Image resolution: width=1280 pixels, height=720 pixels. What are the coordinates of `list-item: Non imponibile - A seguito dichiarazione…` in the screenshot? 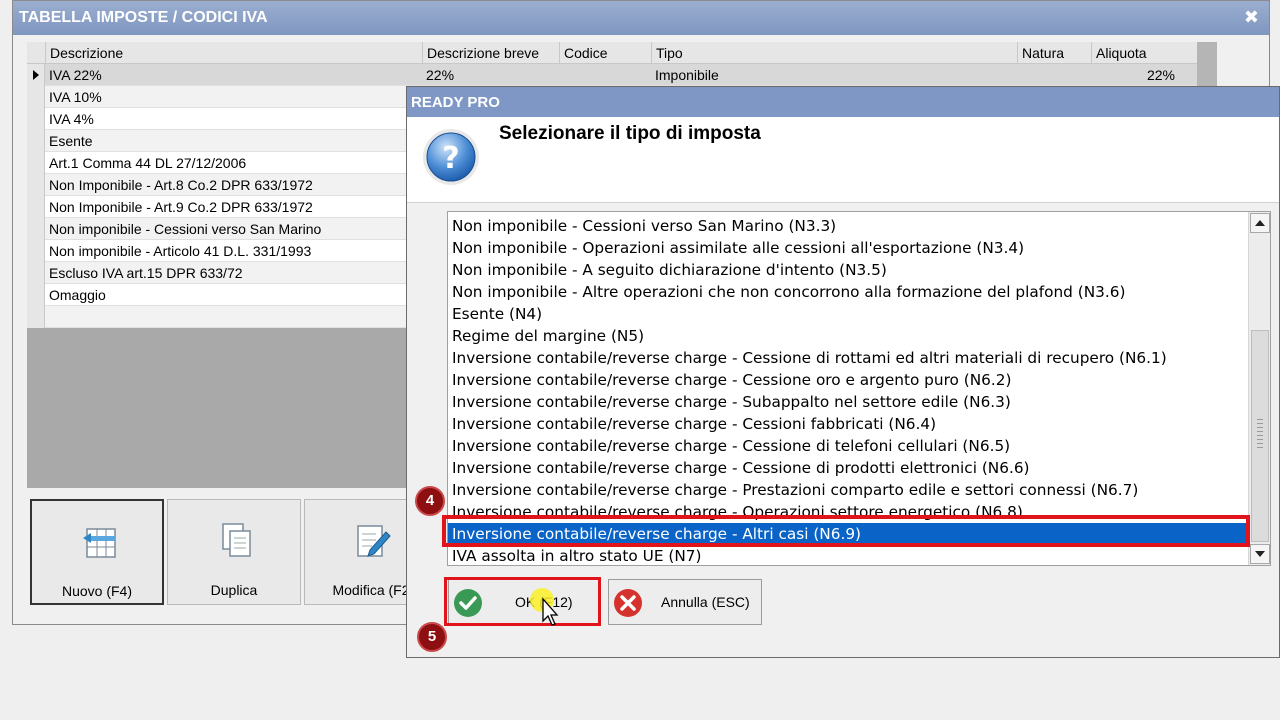 It's located at (848, 270).